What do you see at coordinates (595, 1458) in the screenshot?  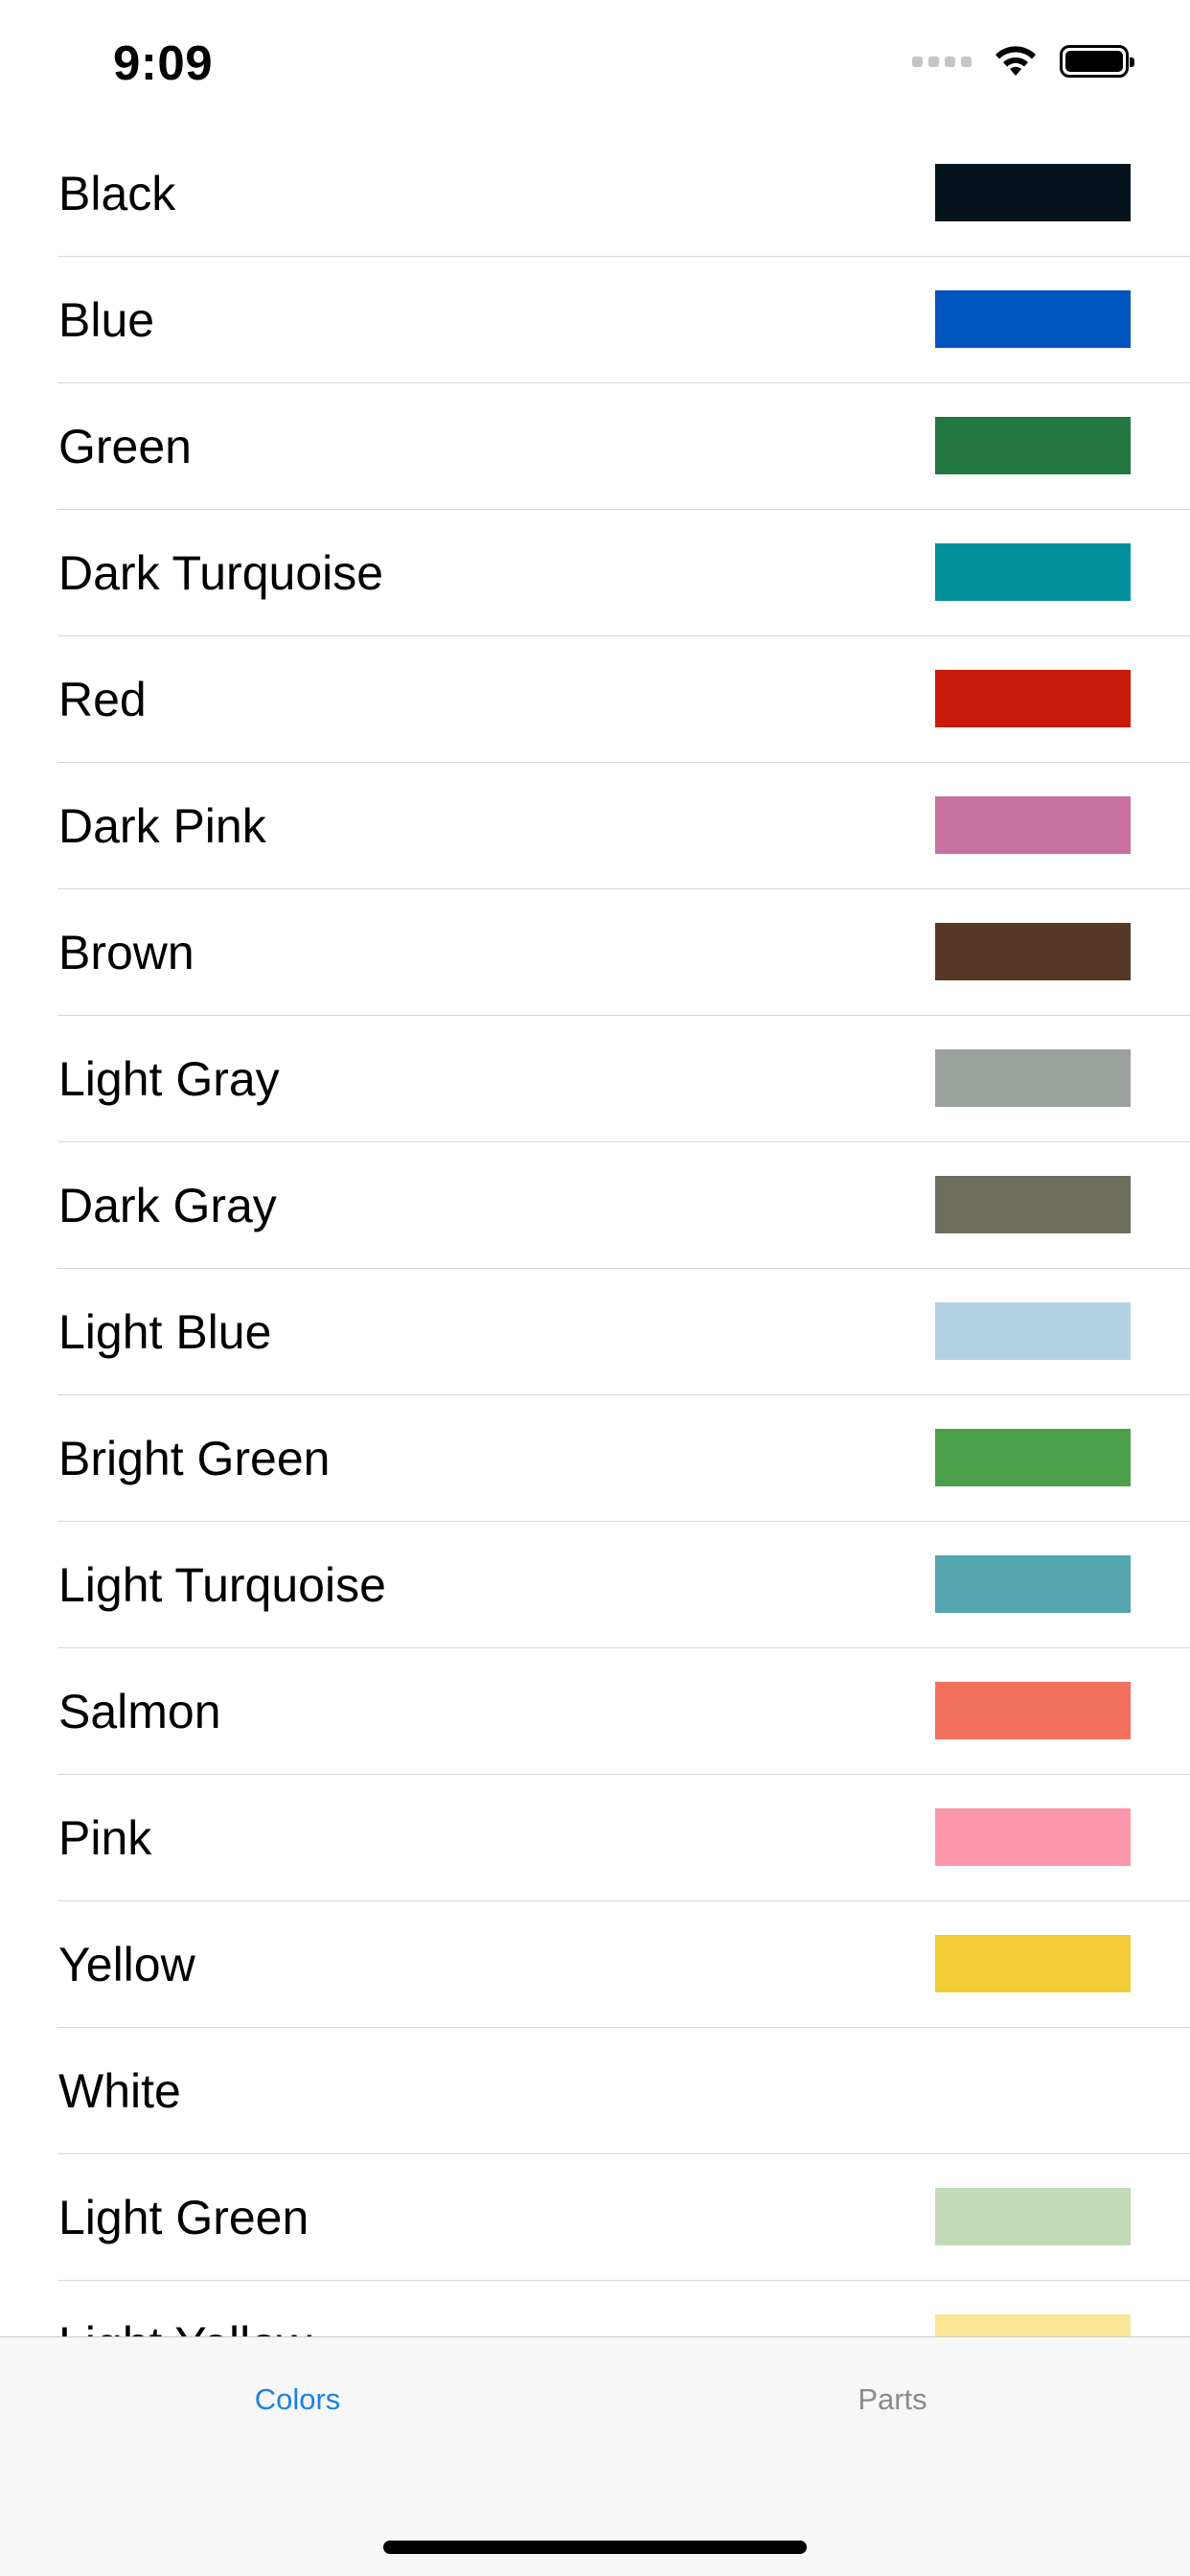 I see `color-row: Bright Green` at bounding box center [595, 1458].